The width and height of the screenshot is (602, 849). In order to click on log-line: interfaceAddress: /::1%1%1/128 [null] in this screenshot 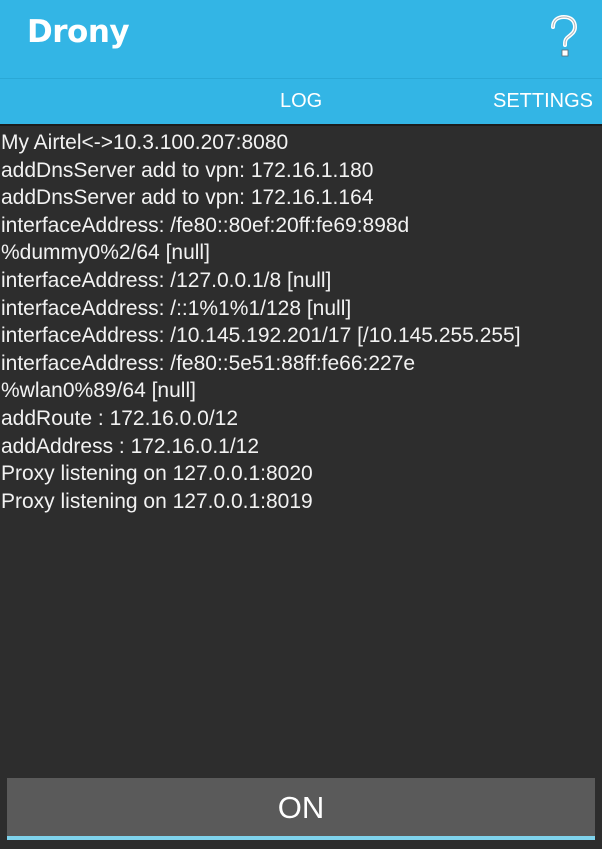, I will do `click(176, 308)`.